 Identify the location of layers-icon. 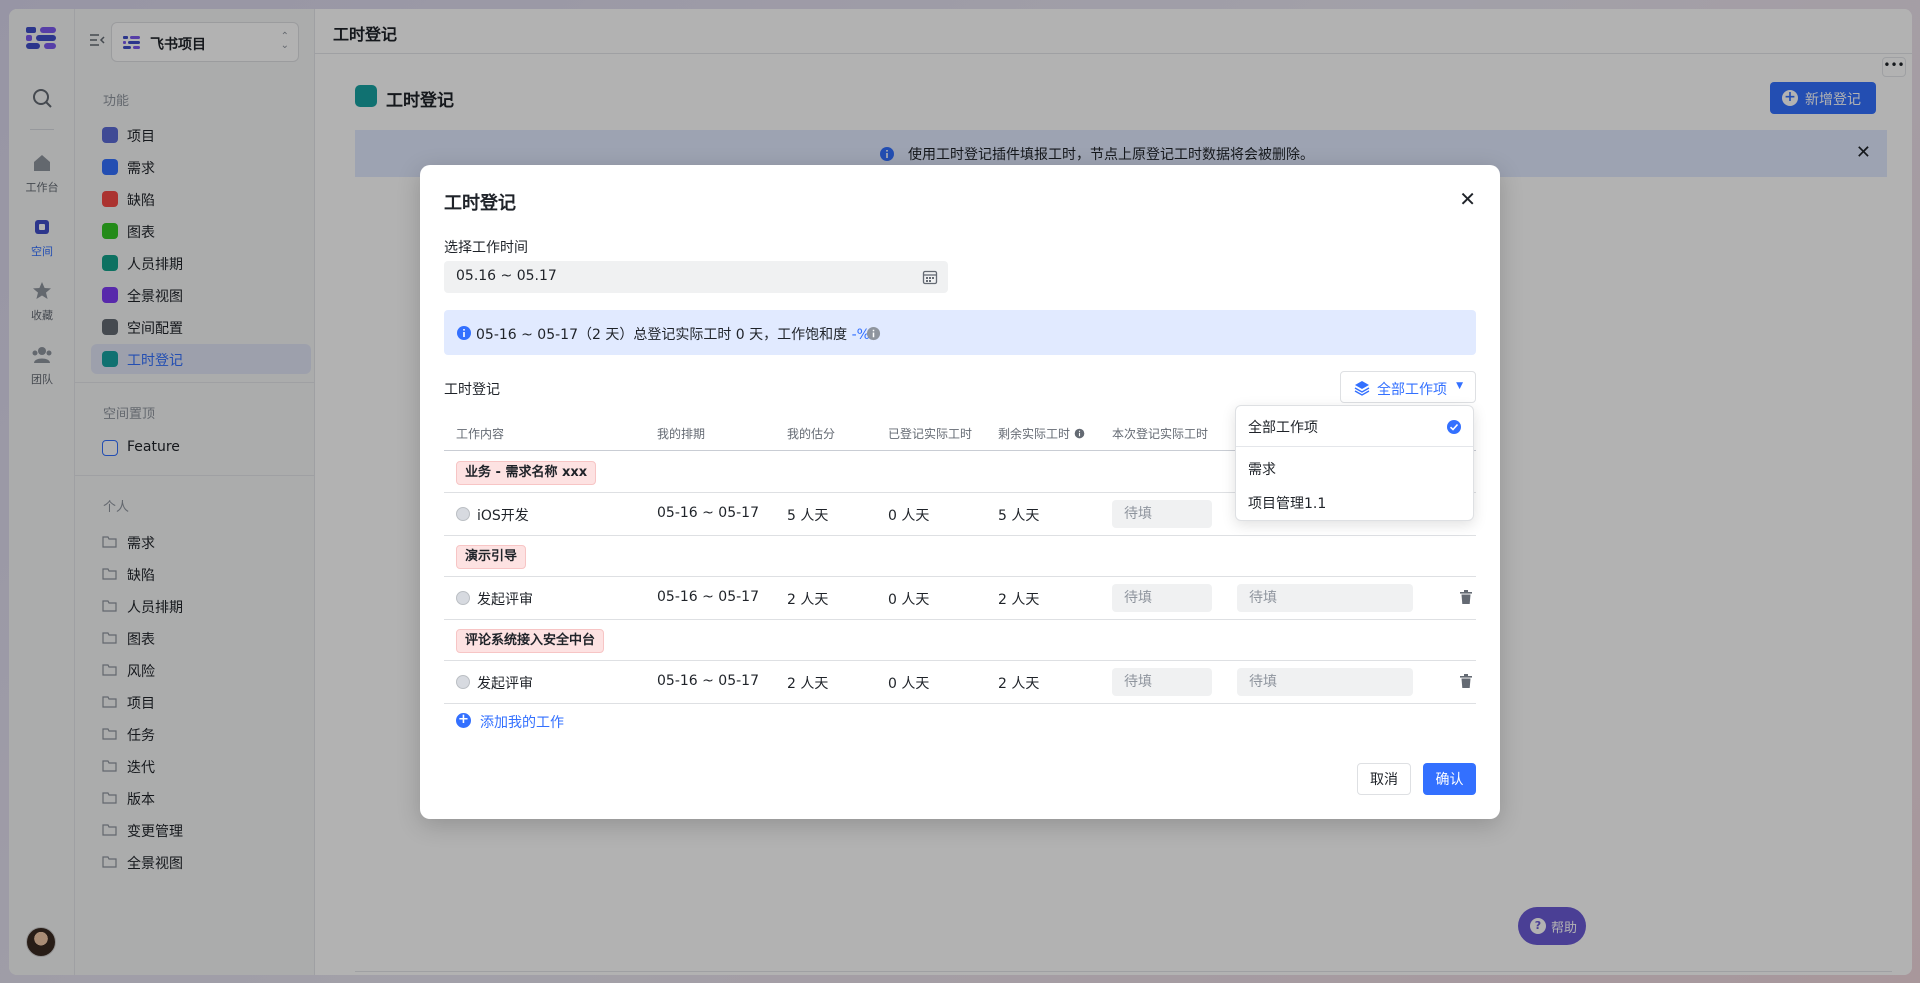
(1362, 390).